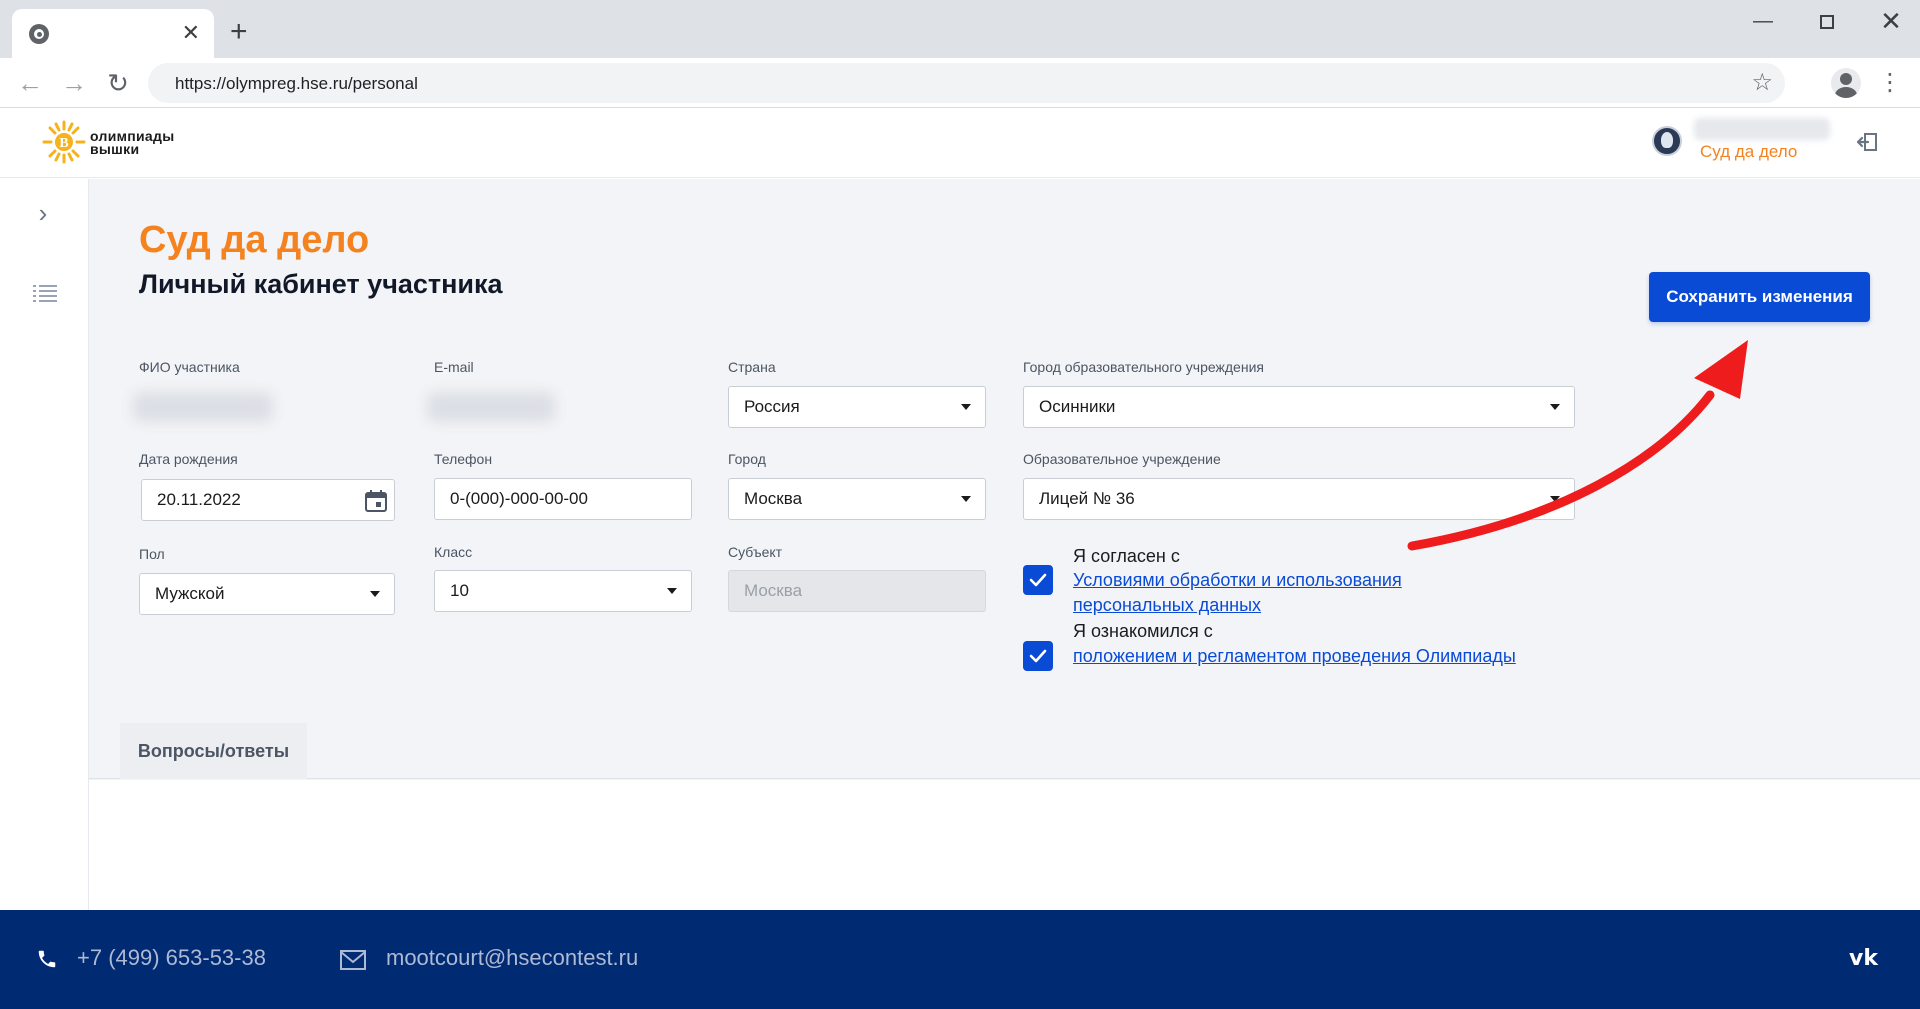 The height and width of the screenshot is (1009, 1920). I want to click on consent-data-checkbox, so click(1038, 580).